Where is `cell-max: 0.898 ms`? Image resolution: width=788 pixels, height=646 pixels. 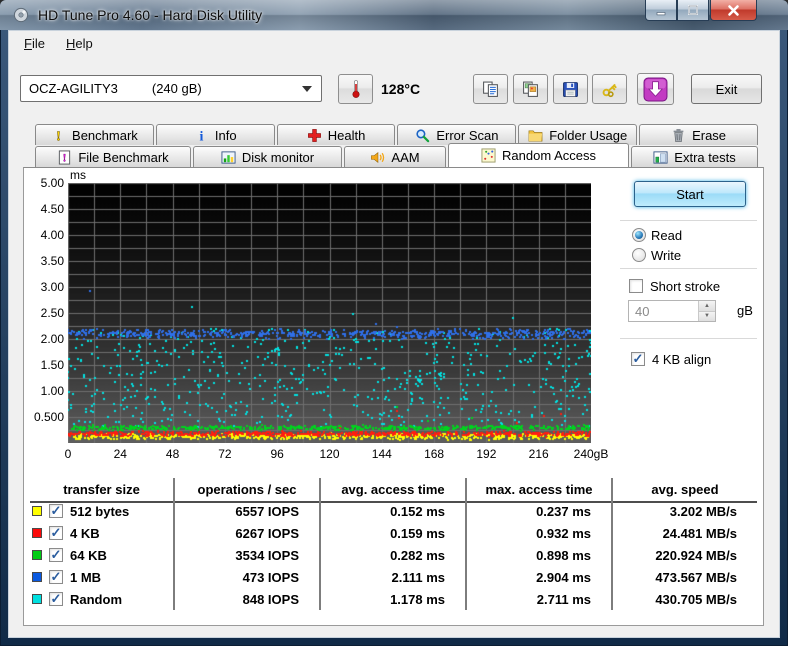
cell-max: 0.898 ms is located at coordinates (540, 555).